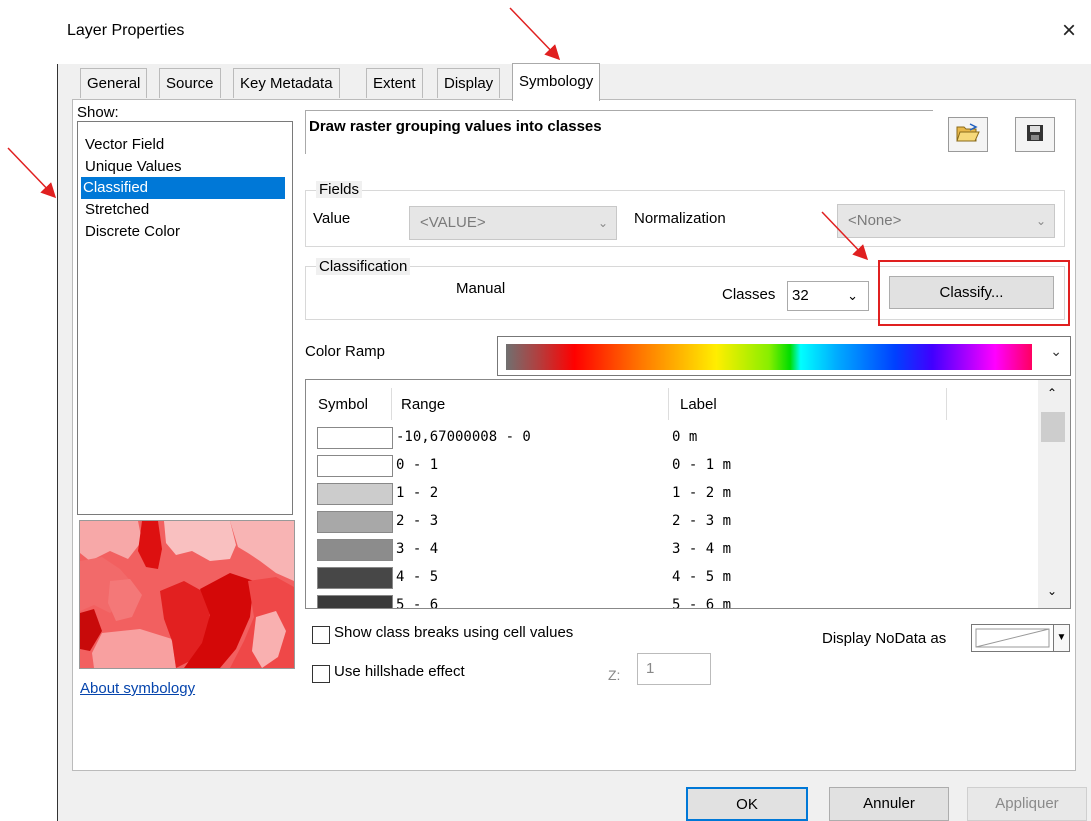 This screenshot has height=821, width=1091. I want to click on tab-symbology: Symbology, so click(556, 82).